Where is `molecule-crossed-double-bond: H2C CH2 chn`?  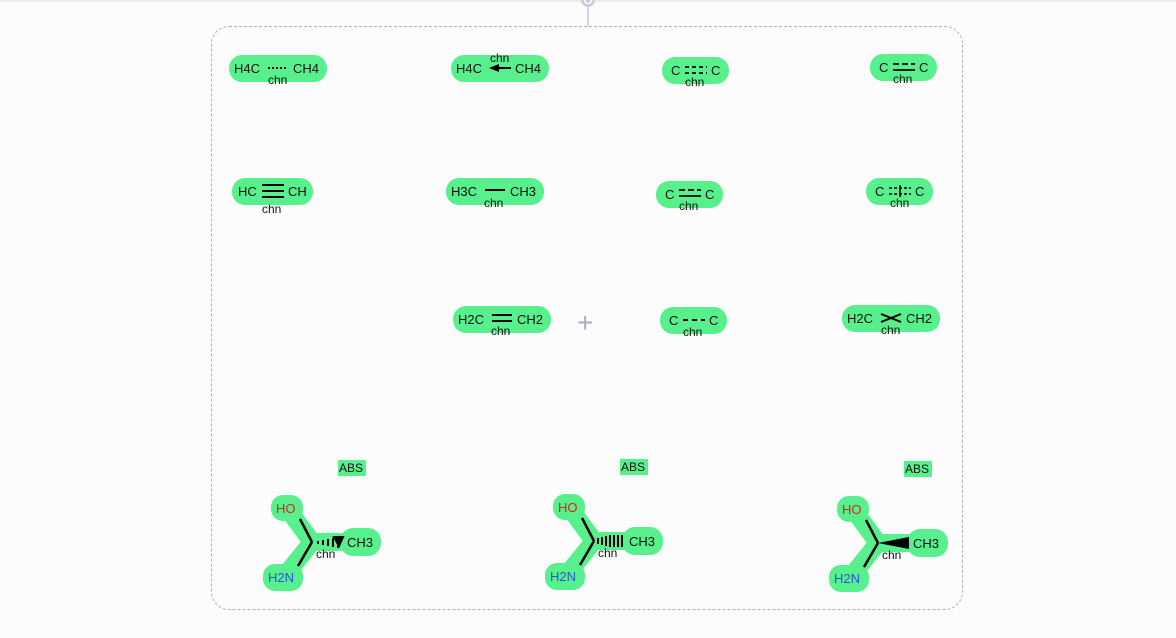 molecule-crossed-double-bond: H2C CH2 chn is located at coordinates (891, 321).